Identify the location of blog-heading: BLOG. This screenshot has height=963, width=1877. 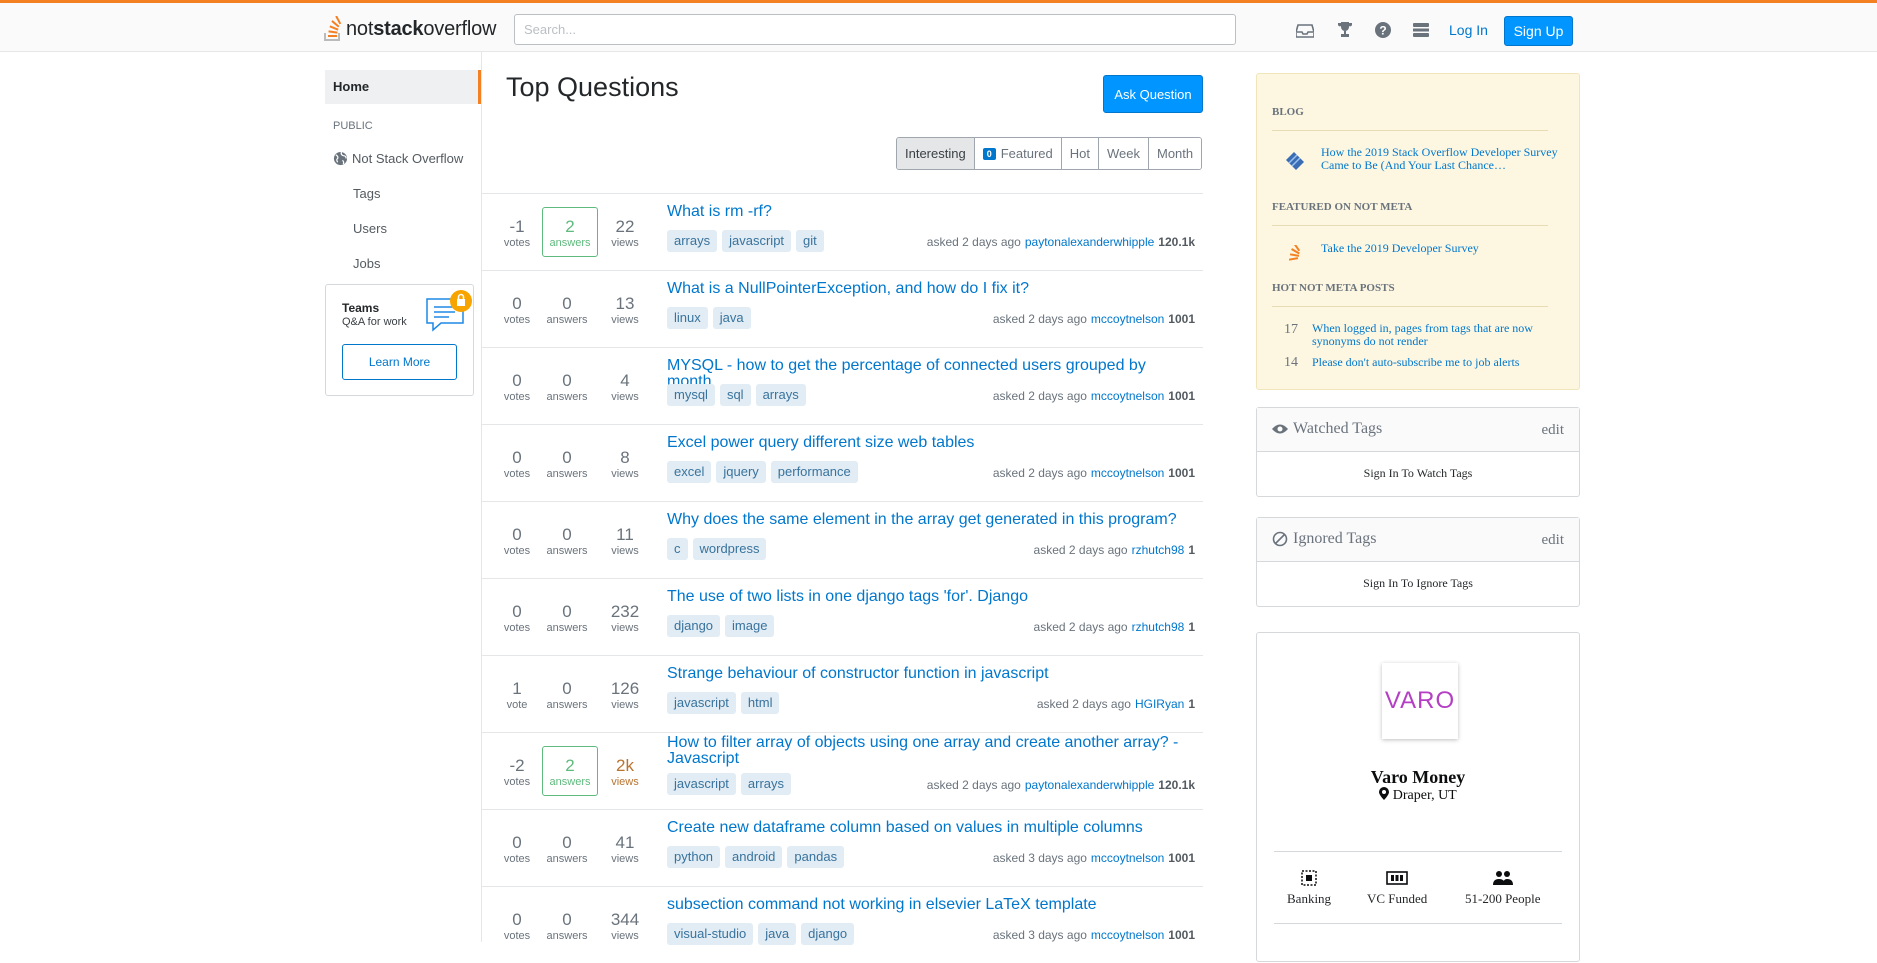
(1288, 112).